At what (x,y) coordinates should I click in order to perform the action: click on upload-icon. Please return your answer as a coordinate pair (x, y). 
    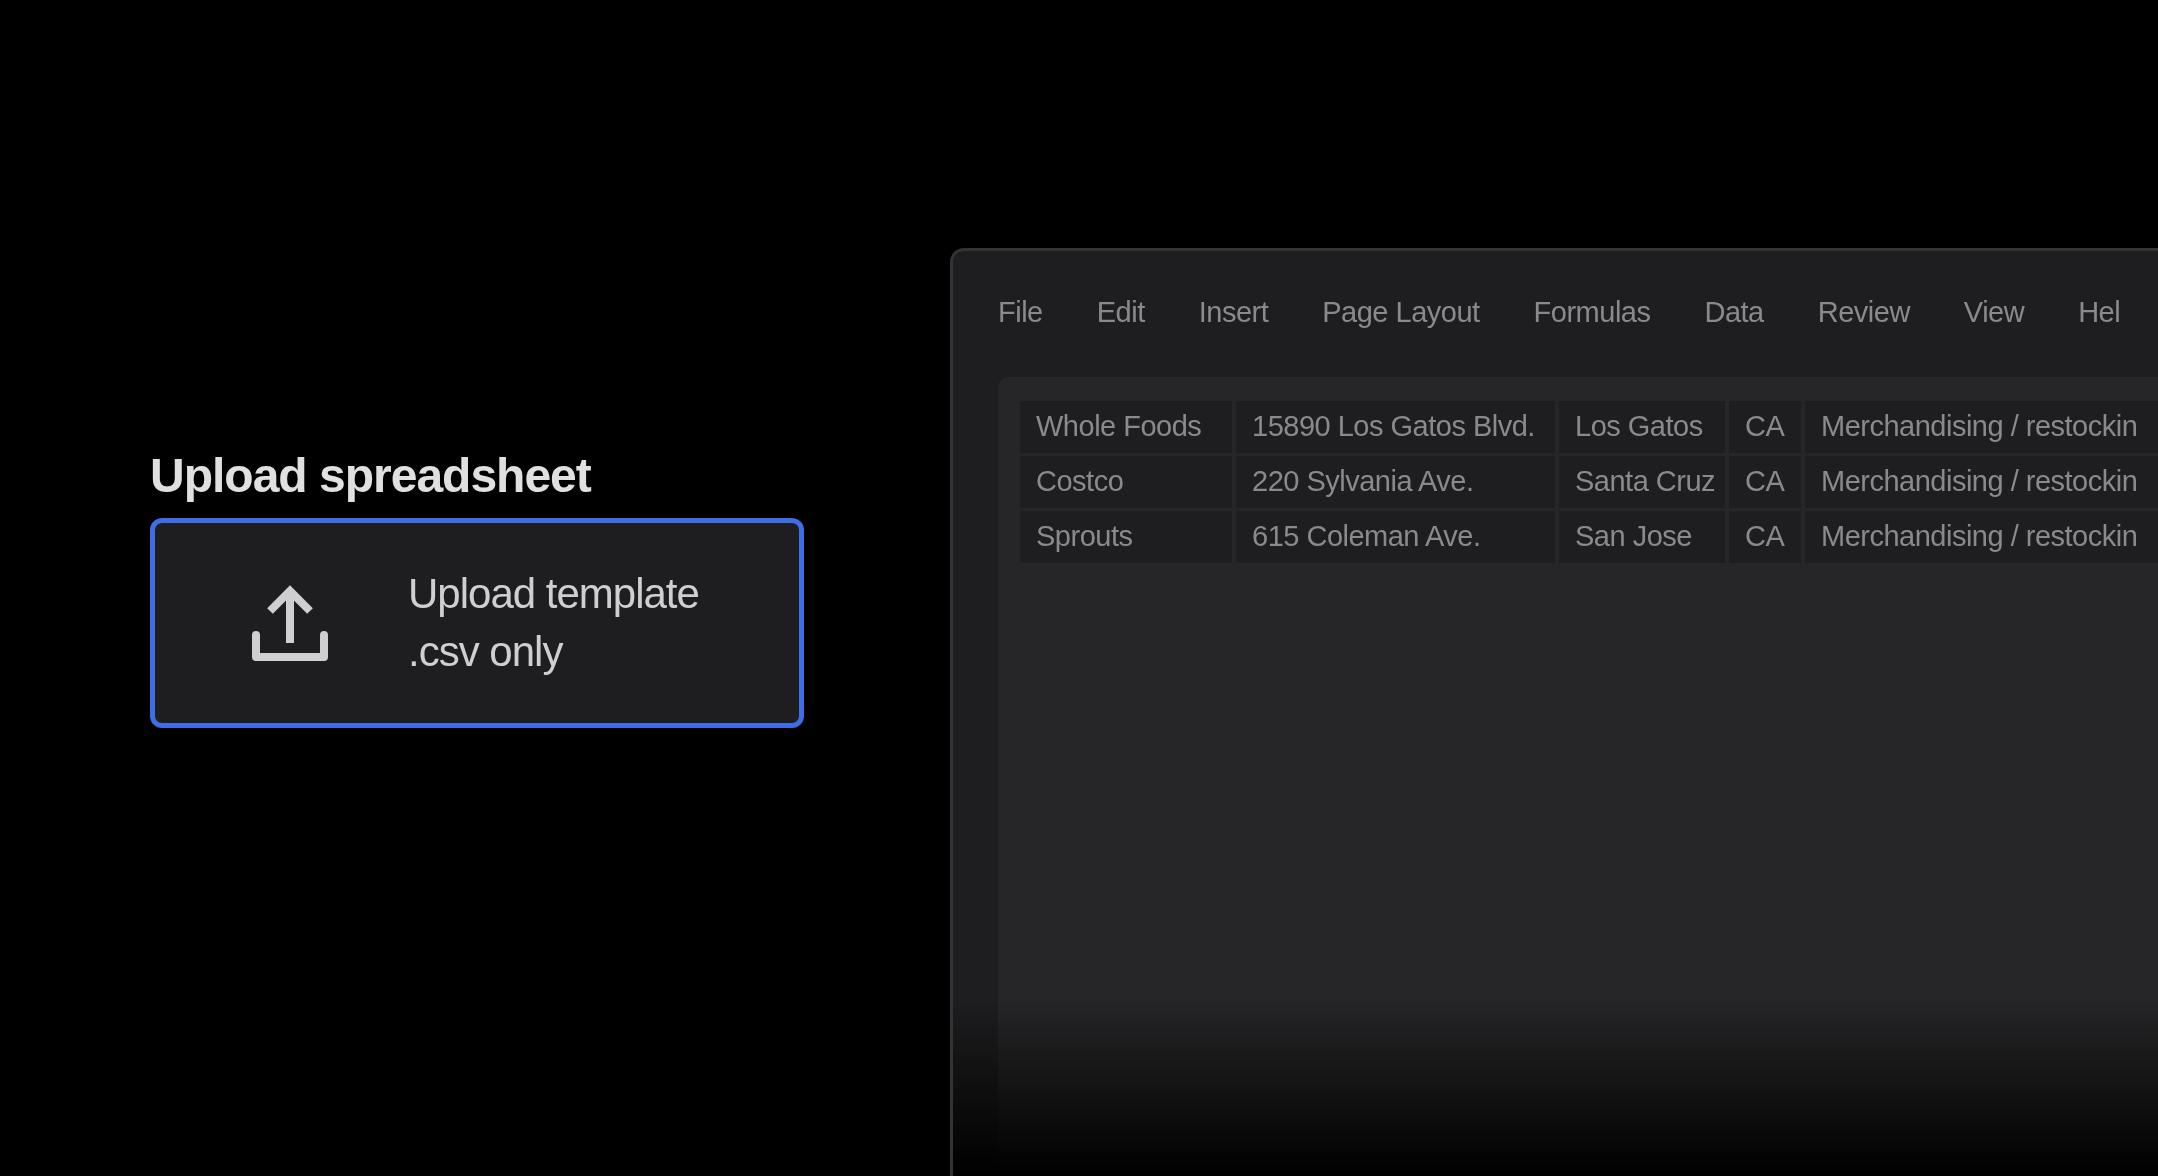
    Looking at the image, I should click on (290, 623).